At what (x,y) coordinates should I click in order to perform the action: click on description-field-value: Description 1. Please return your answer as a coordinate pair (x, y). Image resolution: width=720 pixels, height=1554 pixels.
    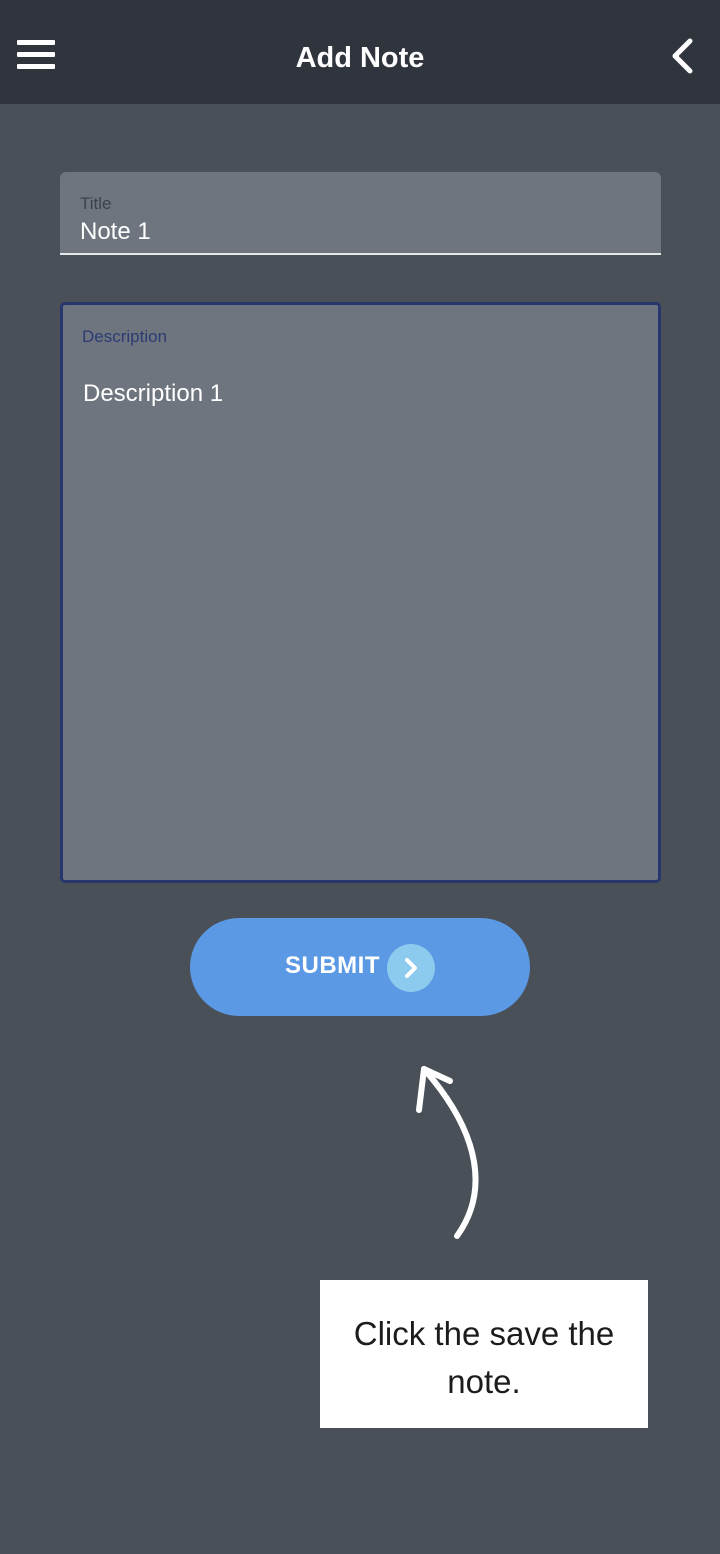
    Looking at the image, I should click on (153, 394).